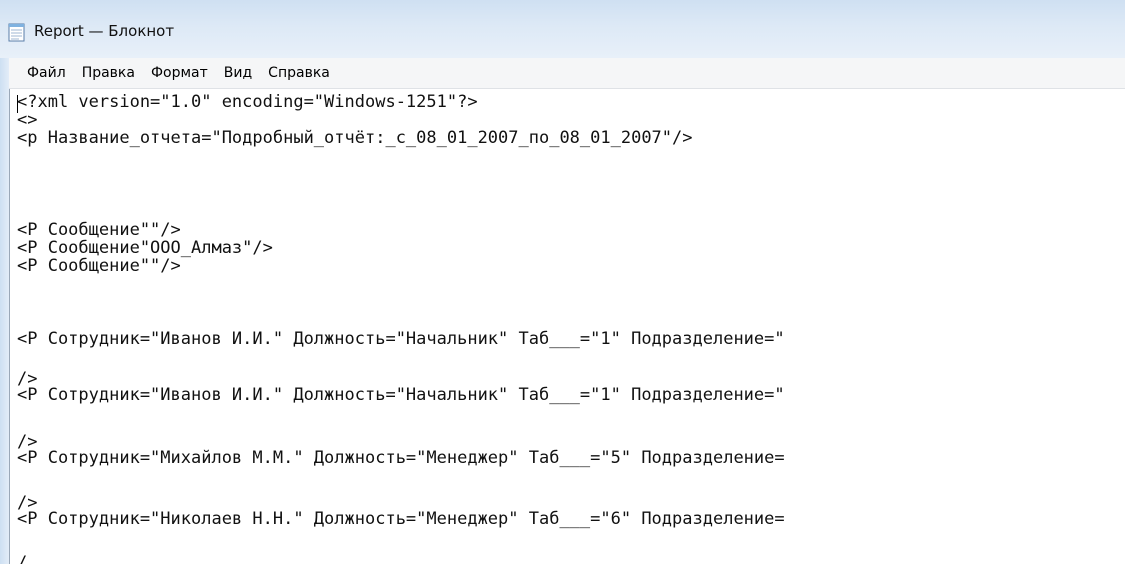 This screenshot has width=1125, height=564. I want to click on menu-bar: Файл Правка Формат Вид Справка, so click(567, 73).